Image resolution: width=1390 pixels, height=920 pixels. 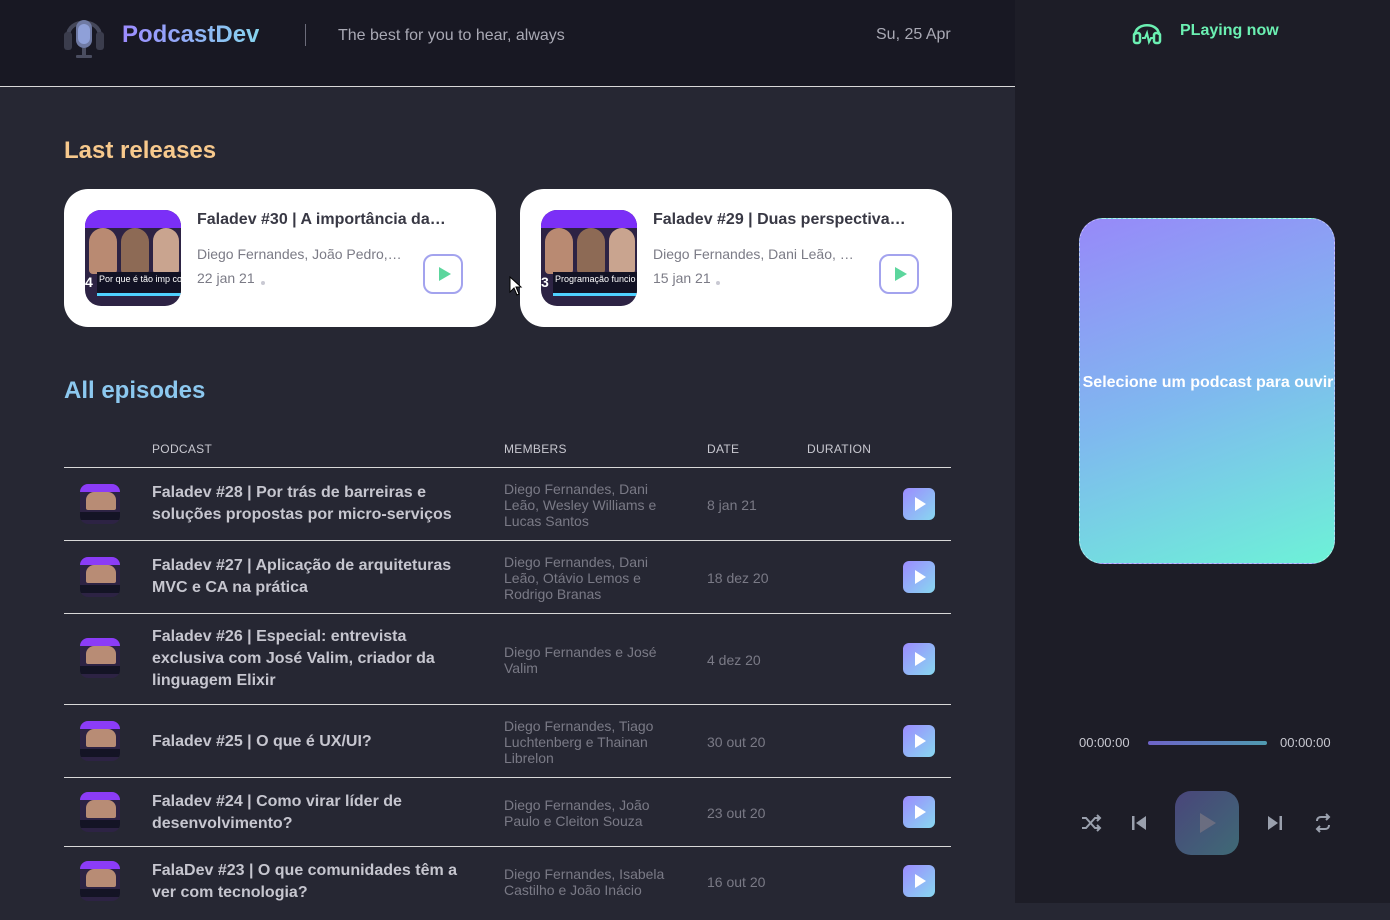 What do you see at coordinates (133, 258) in the screenshot?
I see `episode-thumbnail: Por que é tão imp contribuir em Open S 4` at bounding box center [133, 258].